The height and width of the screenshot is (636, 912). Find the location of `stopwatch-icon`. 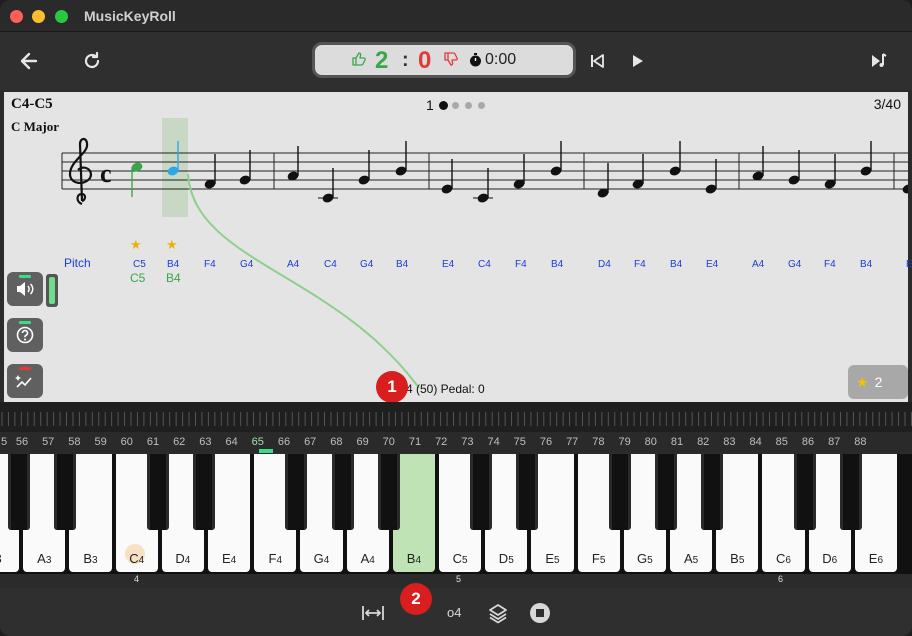

stopwatch-icon is located at coordinates (475, 60).